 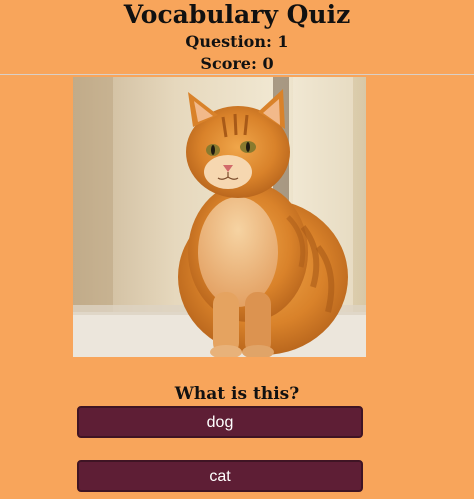 I want to click on question-prompt: What is this?, so click(x=237, y=394).